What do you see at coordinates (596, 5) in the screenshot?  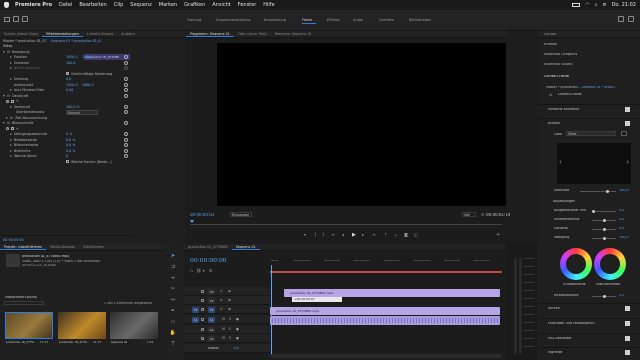 I see `search-icon: ⌕` at bounding box center [596, 5].